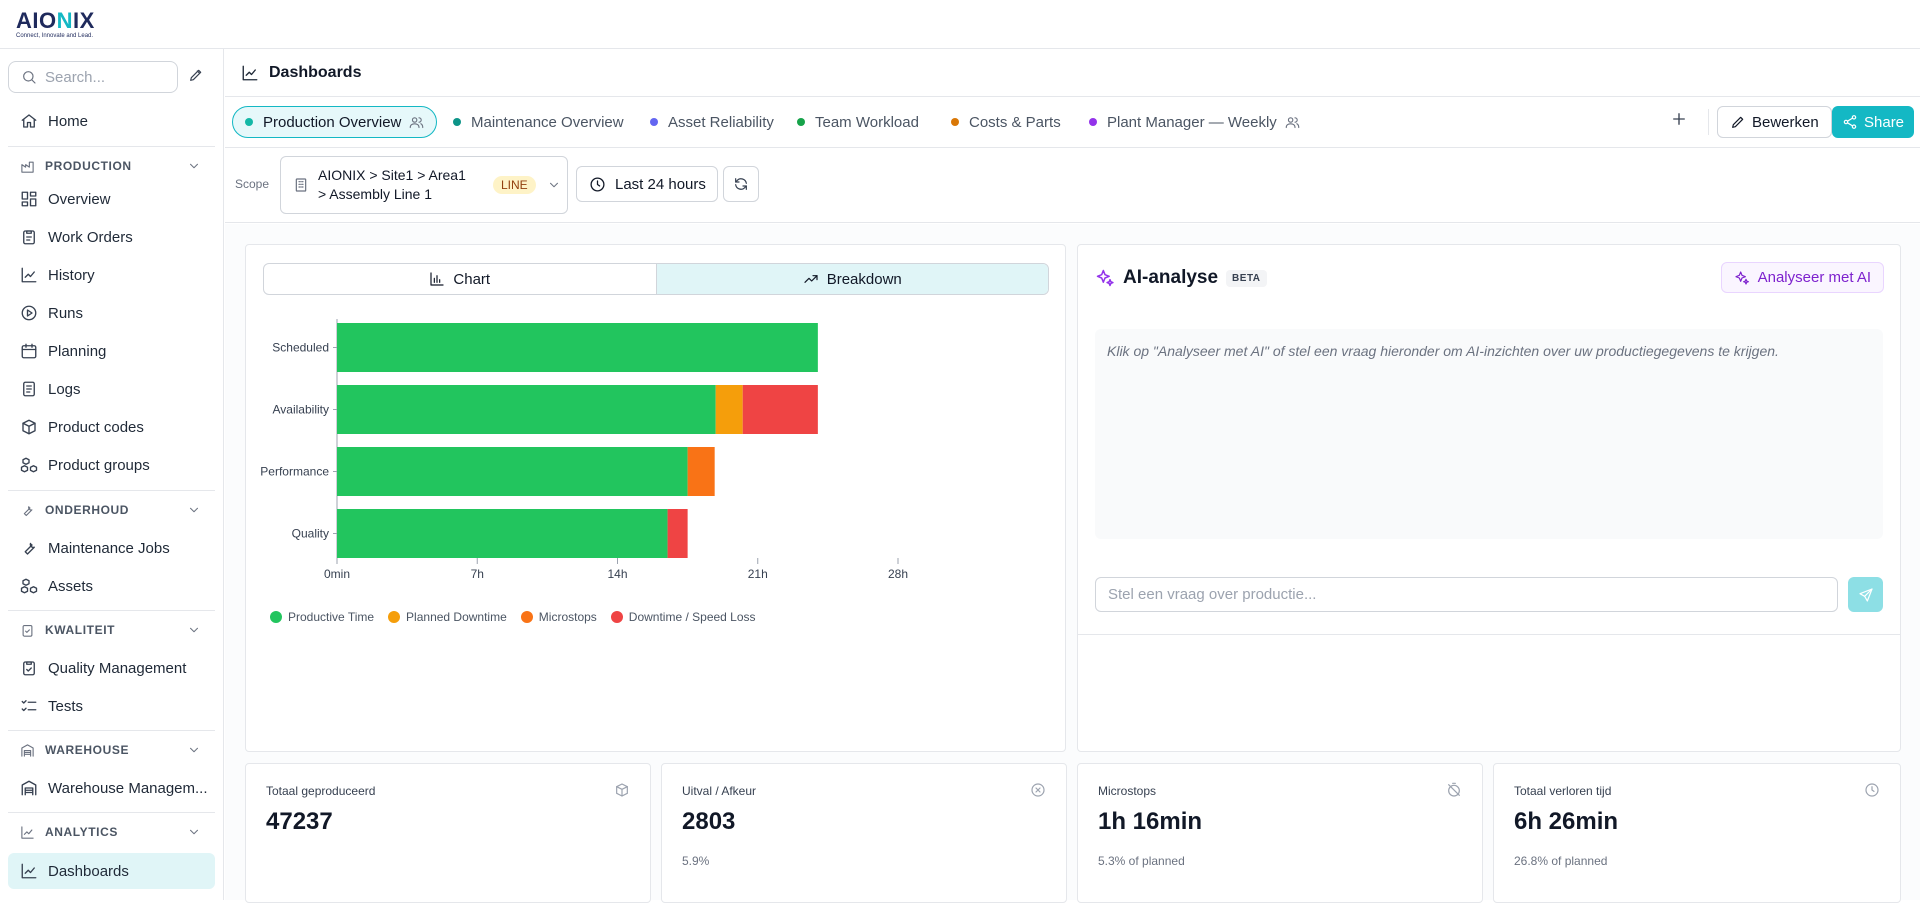 The width and height of the screenshot is (1920, 903). I want to click on sidebar-item-logs: Logs, so click(111, 389).